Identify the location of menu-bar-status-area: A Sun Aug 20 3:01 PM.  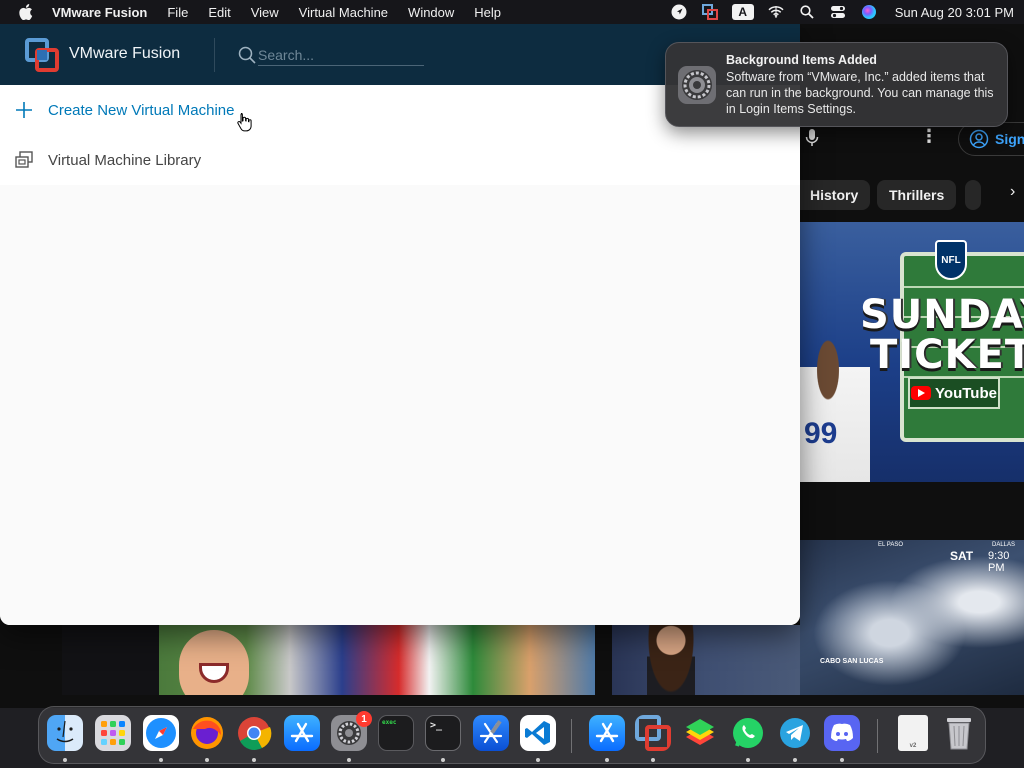
(842, 12).